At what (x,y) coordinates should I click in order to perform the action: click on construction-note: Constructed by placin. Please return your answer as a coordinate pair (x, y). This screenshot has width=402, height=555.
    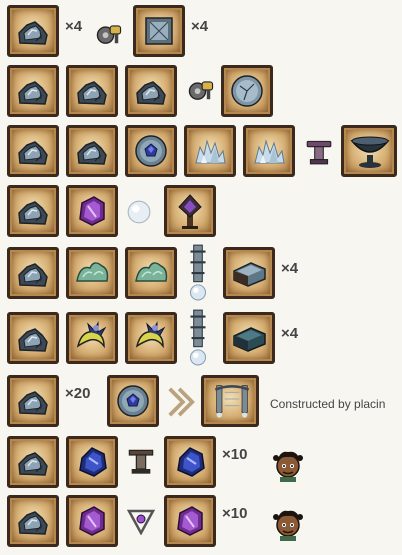
    Looking at the image, I should click on (328, 404).